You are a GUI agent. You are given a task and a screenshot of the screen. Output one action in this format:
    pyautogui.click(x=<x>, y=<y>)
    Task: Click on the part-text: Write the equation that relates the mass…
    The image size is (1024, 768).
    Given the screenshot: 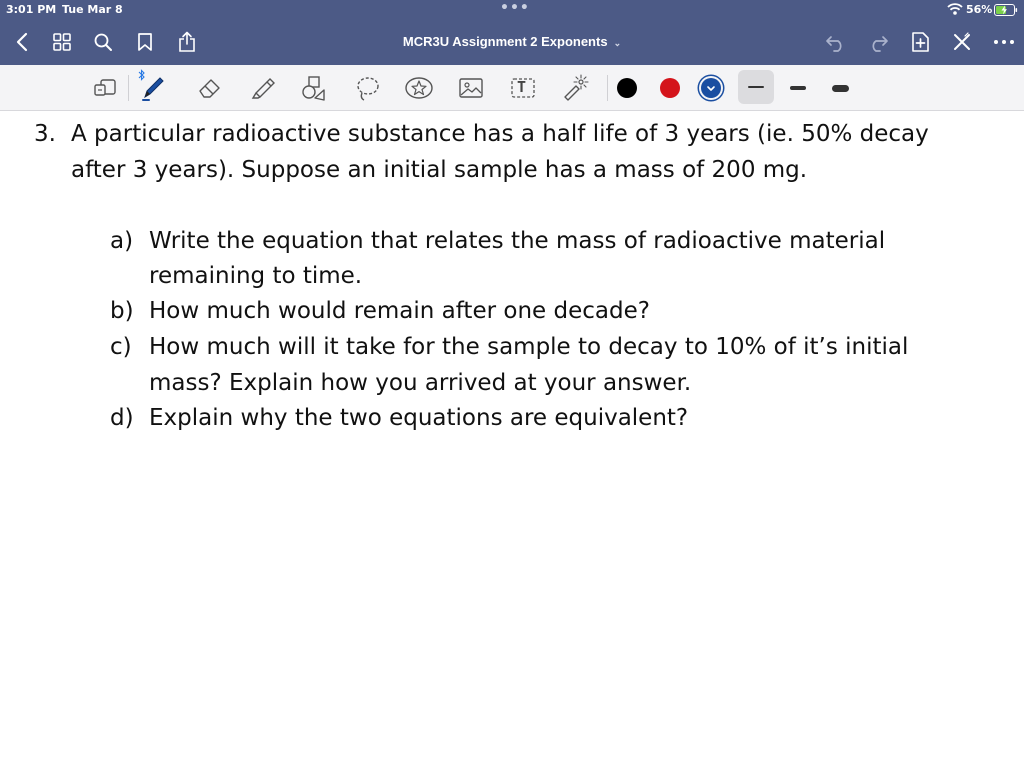 What is the action you would take?
    pyautogui.click(x=517, y=241)
    